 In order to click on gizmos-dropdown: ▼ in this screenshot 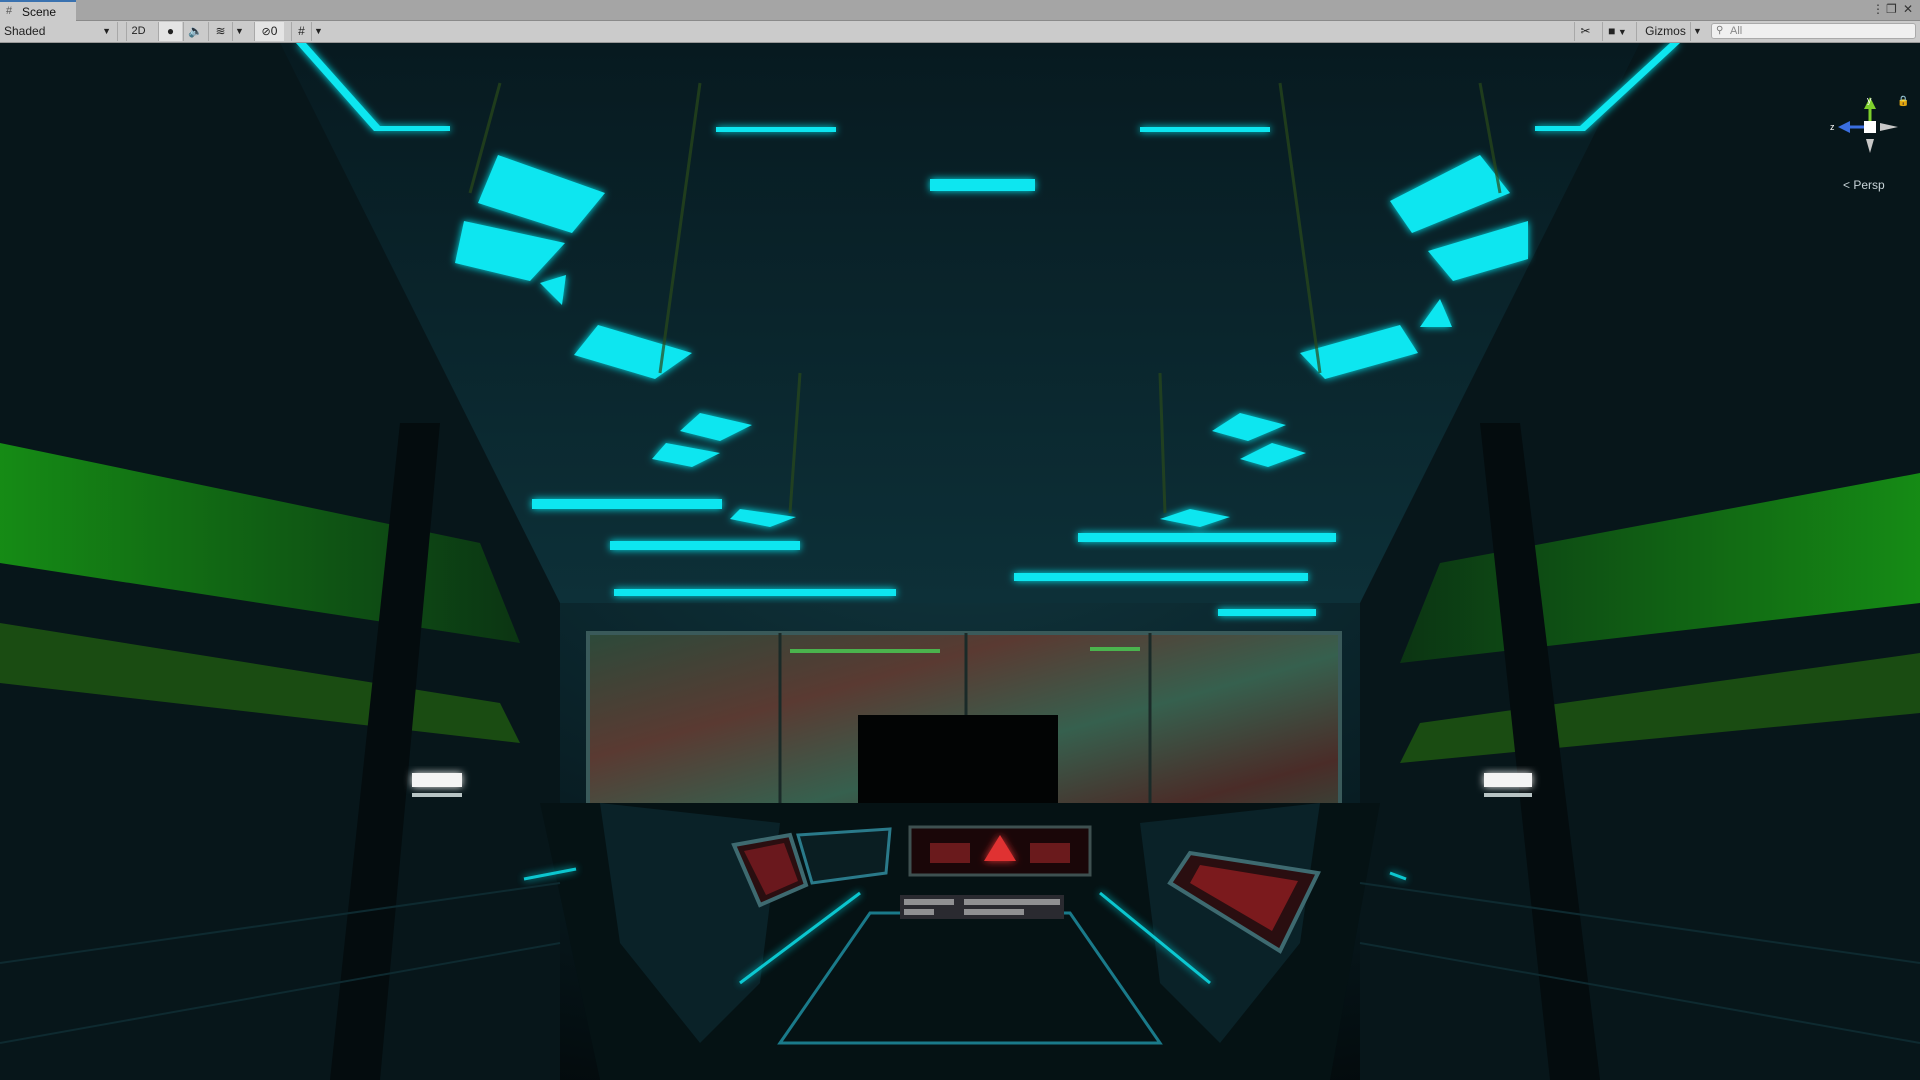, I will do `click(1697, 31)`.